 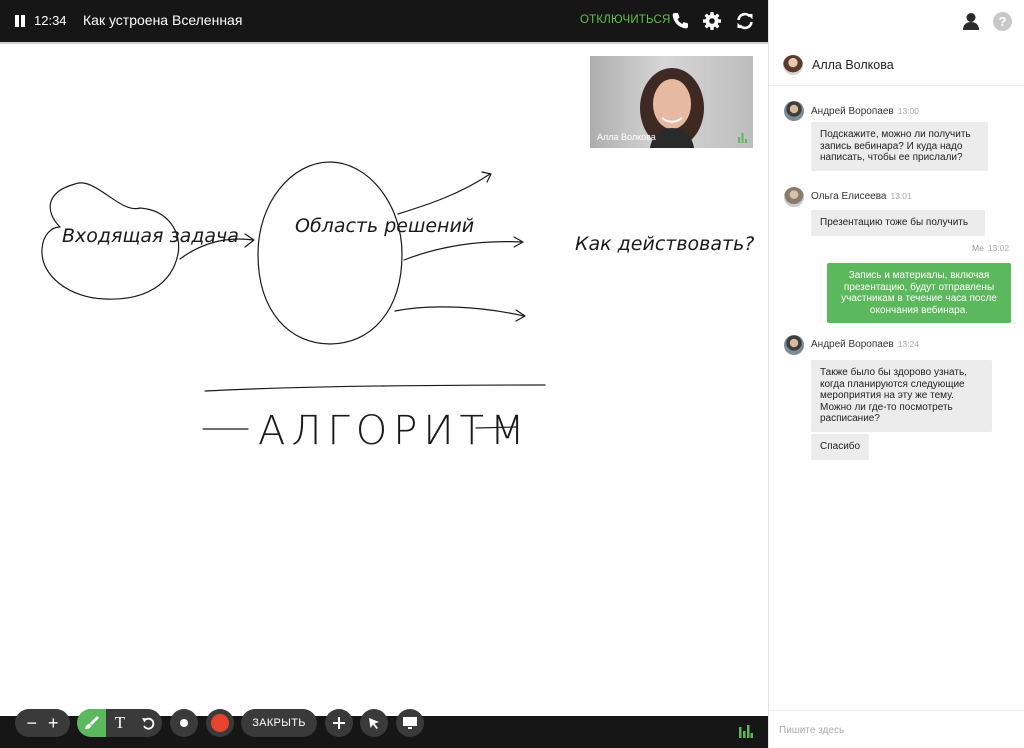 I want to click on undo-icon, so click(x=147, y=723).